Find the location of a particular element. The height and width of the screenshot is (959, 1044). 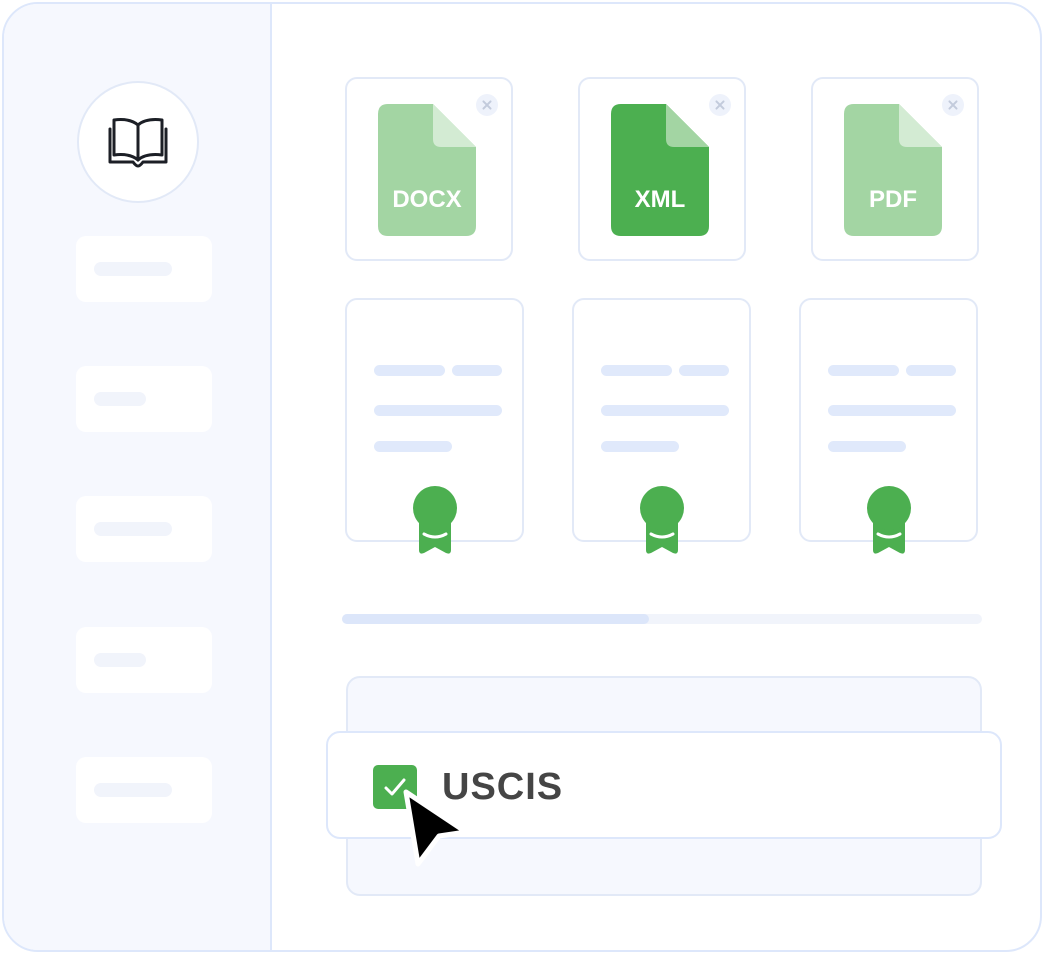

pdf-file-icon is located at coordinates (893, 170).